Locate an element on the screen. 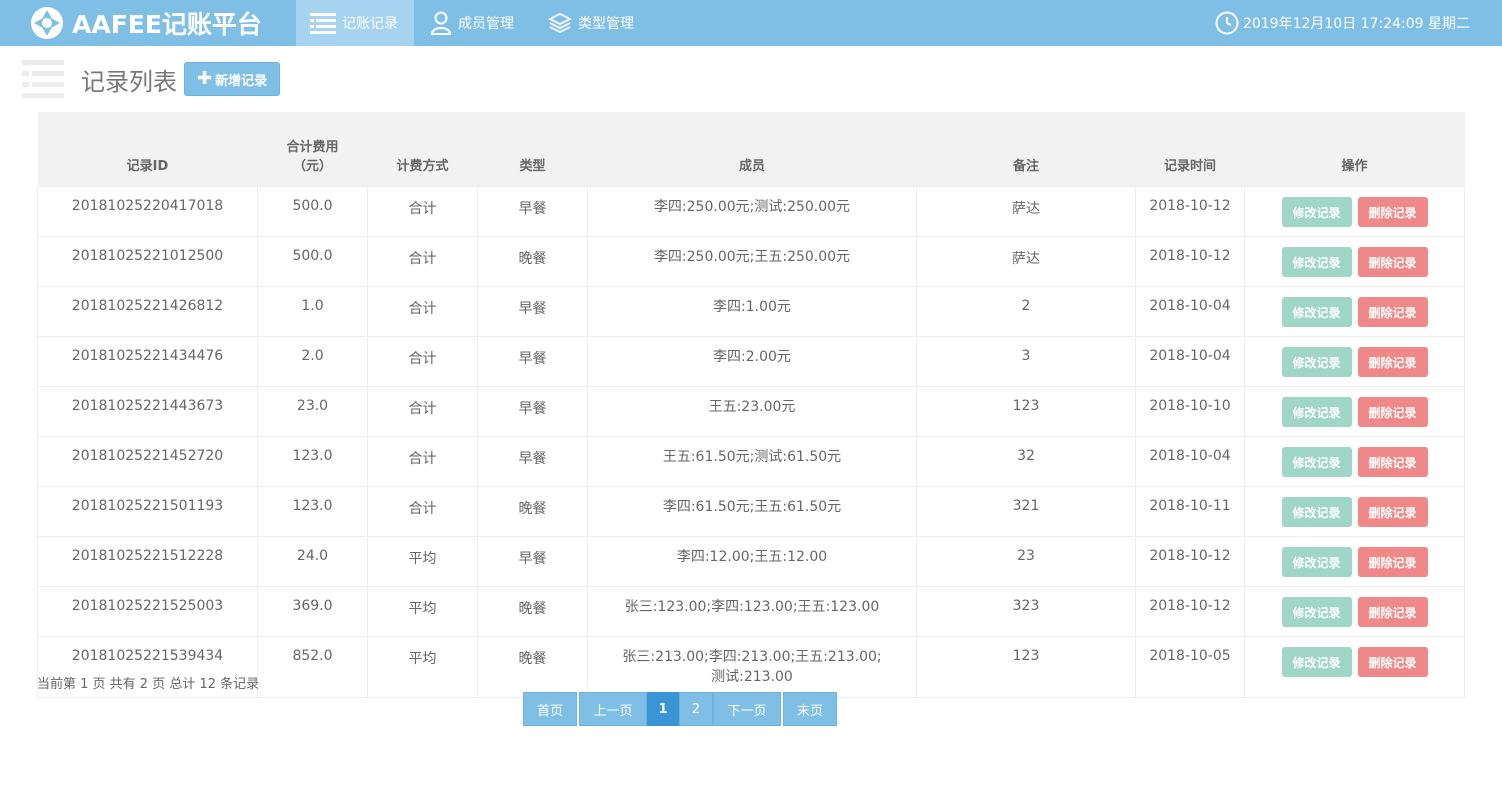 The height and width of the screenshot is (808, 1502). add-record-label: 新增记录 is located at coordinates (241, 81).